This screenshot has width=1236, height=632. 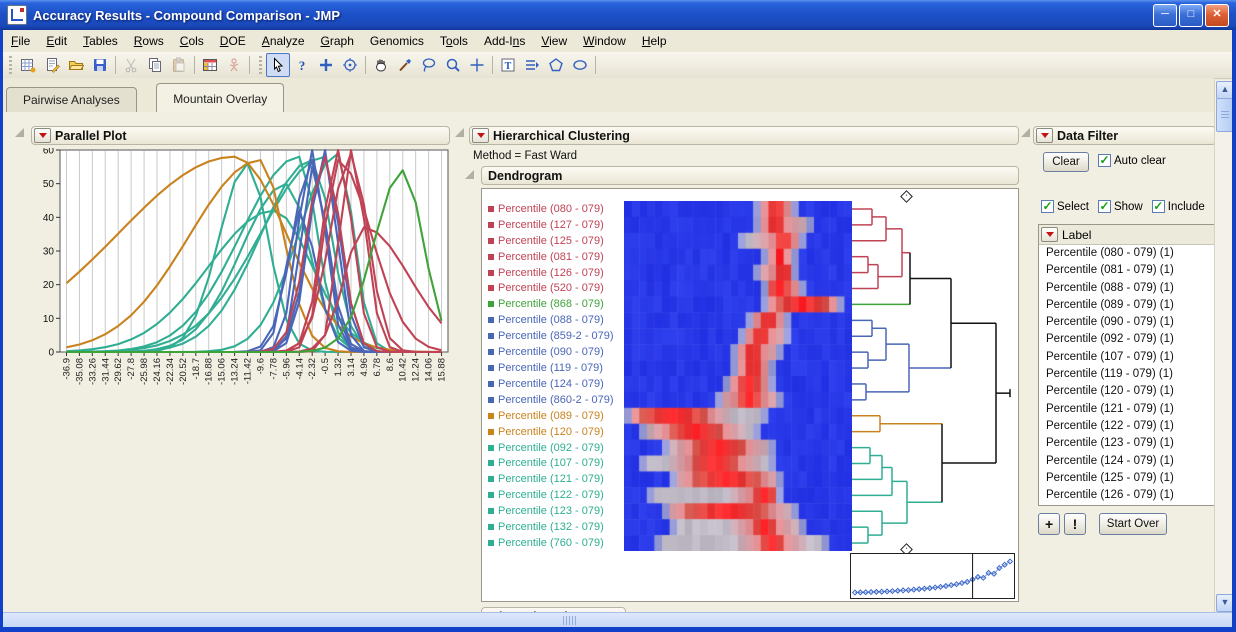 What do you see at coordinates (555, 416) in the screenshot?
I see `dendrogram-leaf-label: Percentile (089 - 079)` at bounding box center [555, 416].